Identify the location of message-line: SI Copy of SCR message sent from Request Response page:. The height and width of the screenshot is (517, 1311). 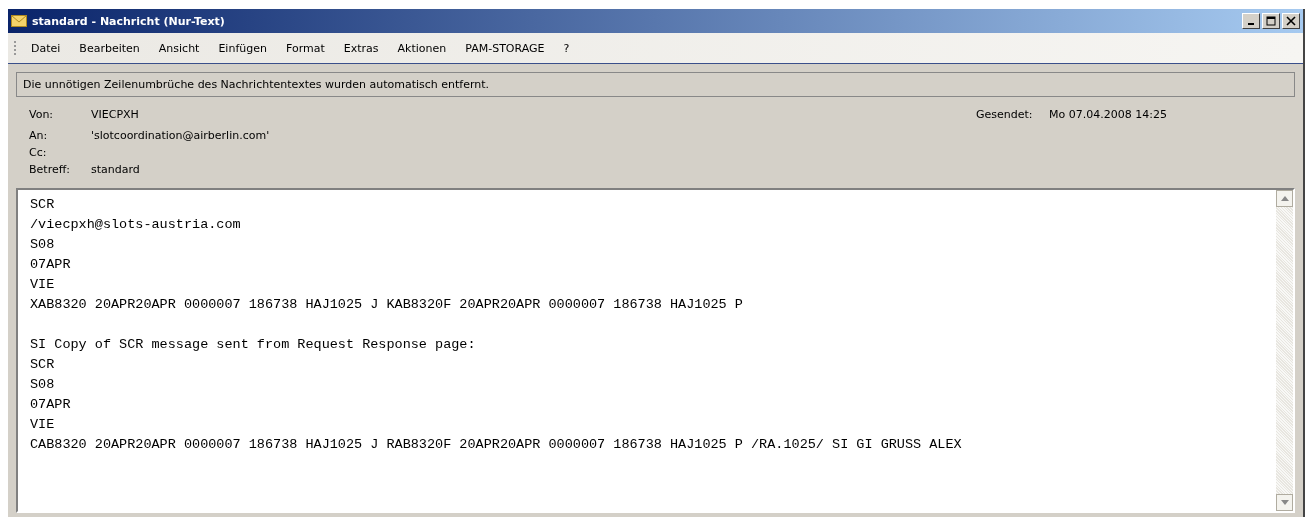
(253, 345).